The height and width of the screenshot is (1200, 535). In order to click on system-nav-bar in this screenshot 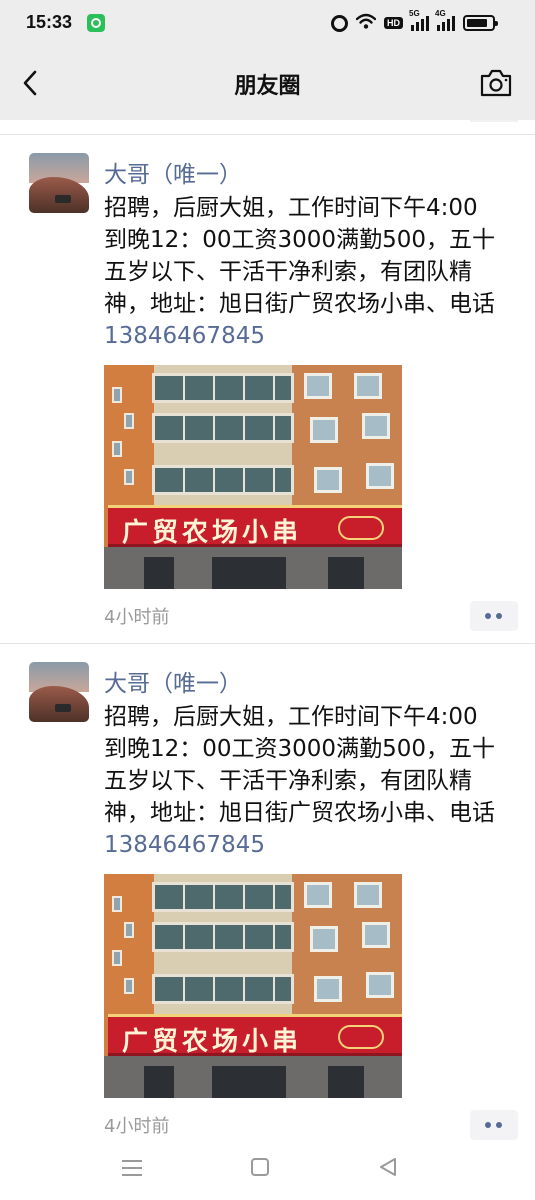, I will do `click(267, 1170)`.